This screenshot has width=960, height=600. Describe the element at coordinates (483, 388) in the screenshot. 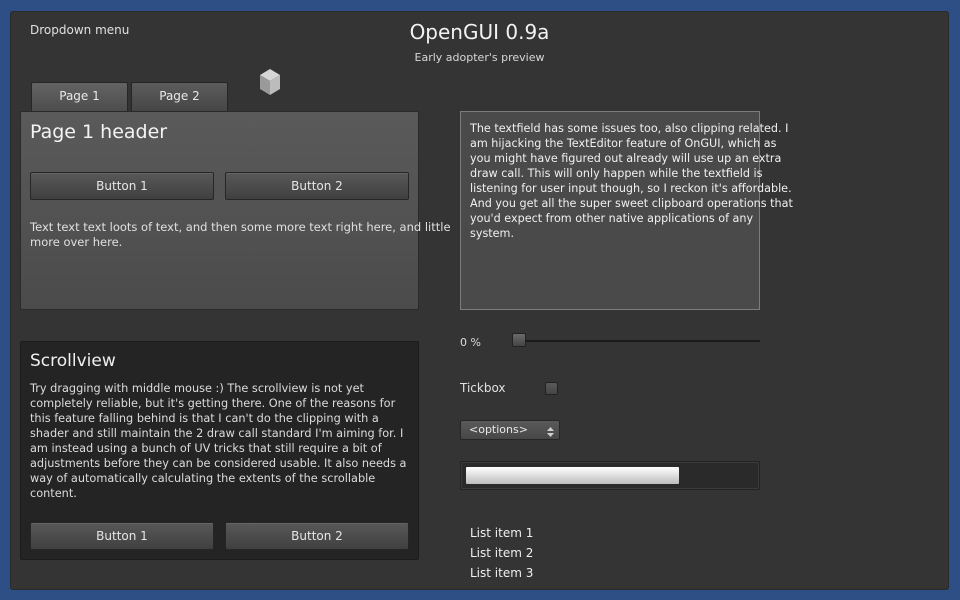

I see `tickbox-label: Tickbox` at that location.